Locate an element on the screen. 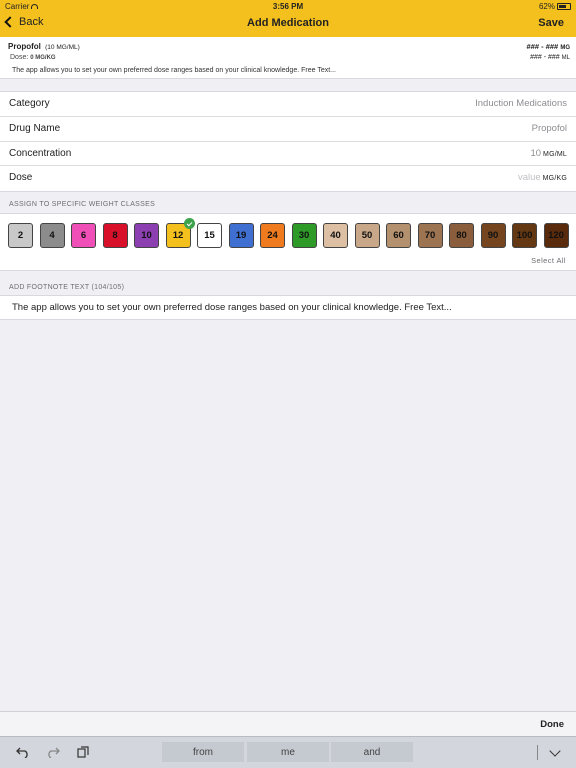 The height and width of the screenshot is (768, 576). clock: 3:56 PM is located at coordinates (288, 6).